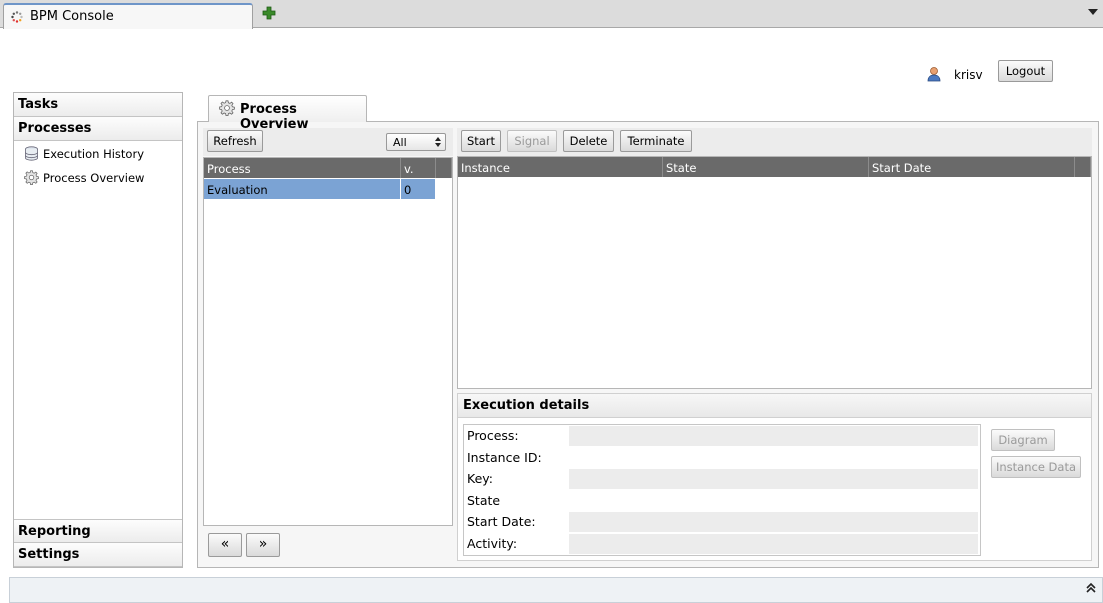 The height and width of the screenshot is (603, 1103). I want to click on start-button: Start, so click(481, 141).